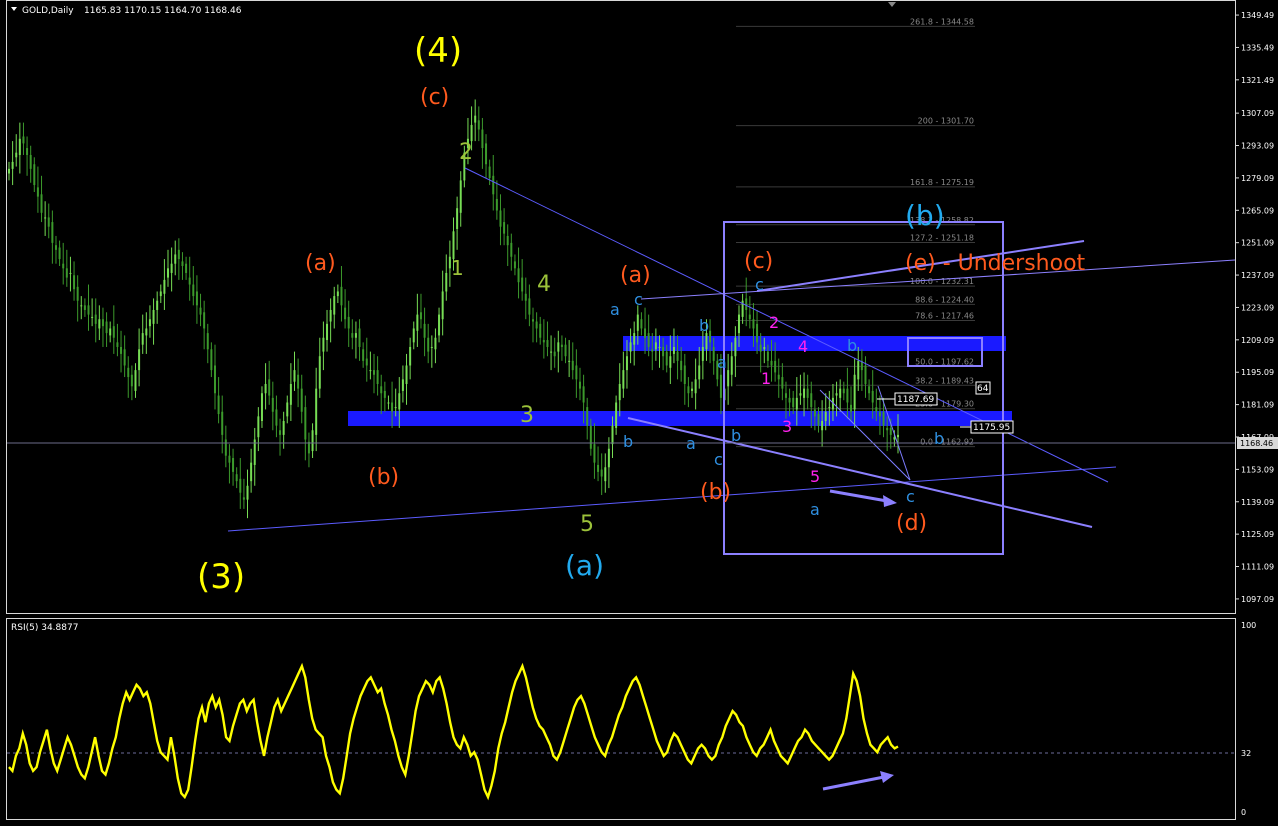 The height and width of the screenshot is (826, 1278). What do you see at coordinates (815, 476) in the screenshot?
I see `wave-label-5-magenta: 5` at bounding box center [815, 476].